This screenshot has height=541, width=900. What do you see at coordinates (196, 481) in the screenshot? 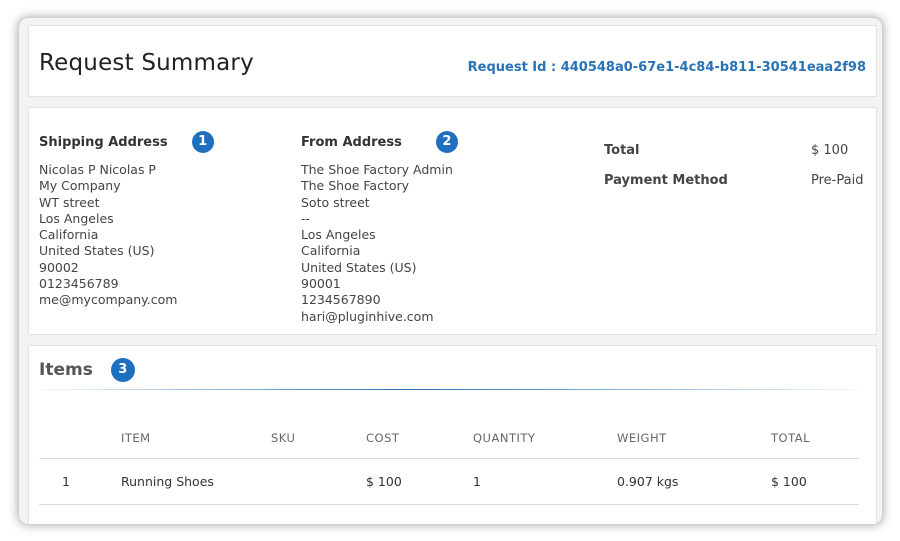
I see `row-item: Running Shoes` at bounding box center [196, 481].